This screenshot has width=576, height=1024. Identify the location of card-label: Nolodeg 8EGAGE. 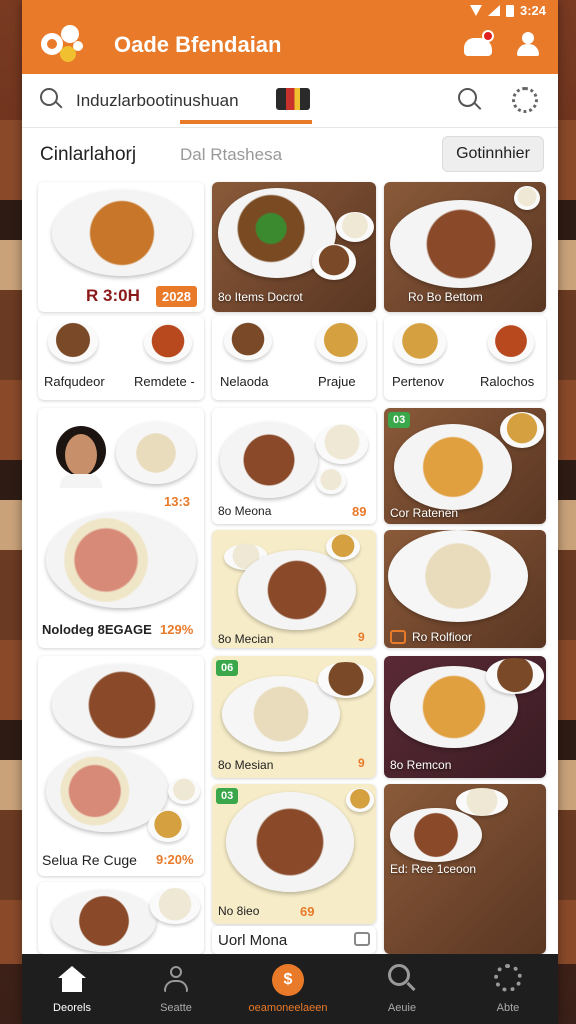
(97, 629).